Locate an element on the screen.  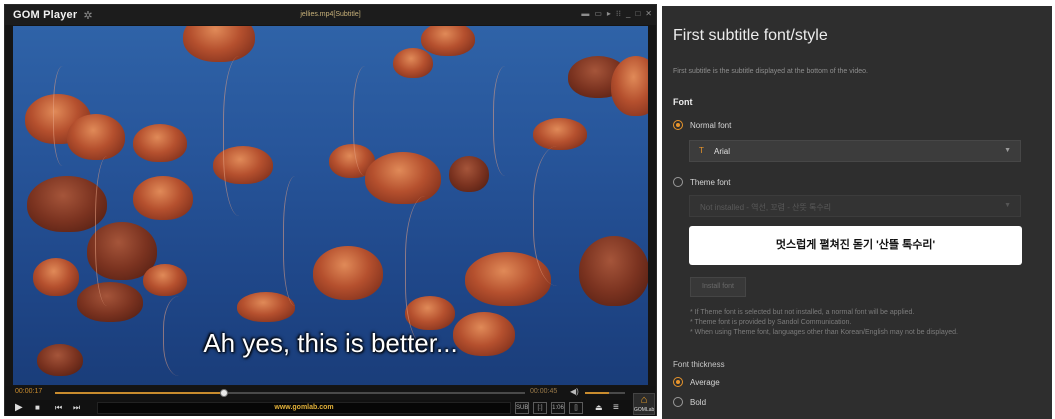
font-preview: 멋스럽게 펼쳐진 돋기 '산뜰 톡수리' is located at coordinates (855, 245).